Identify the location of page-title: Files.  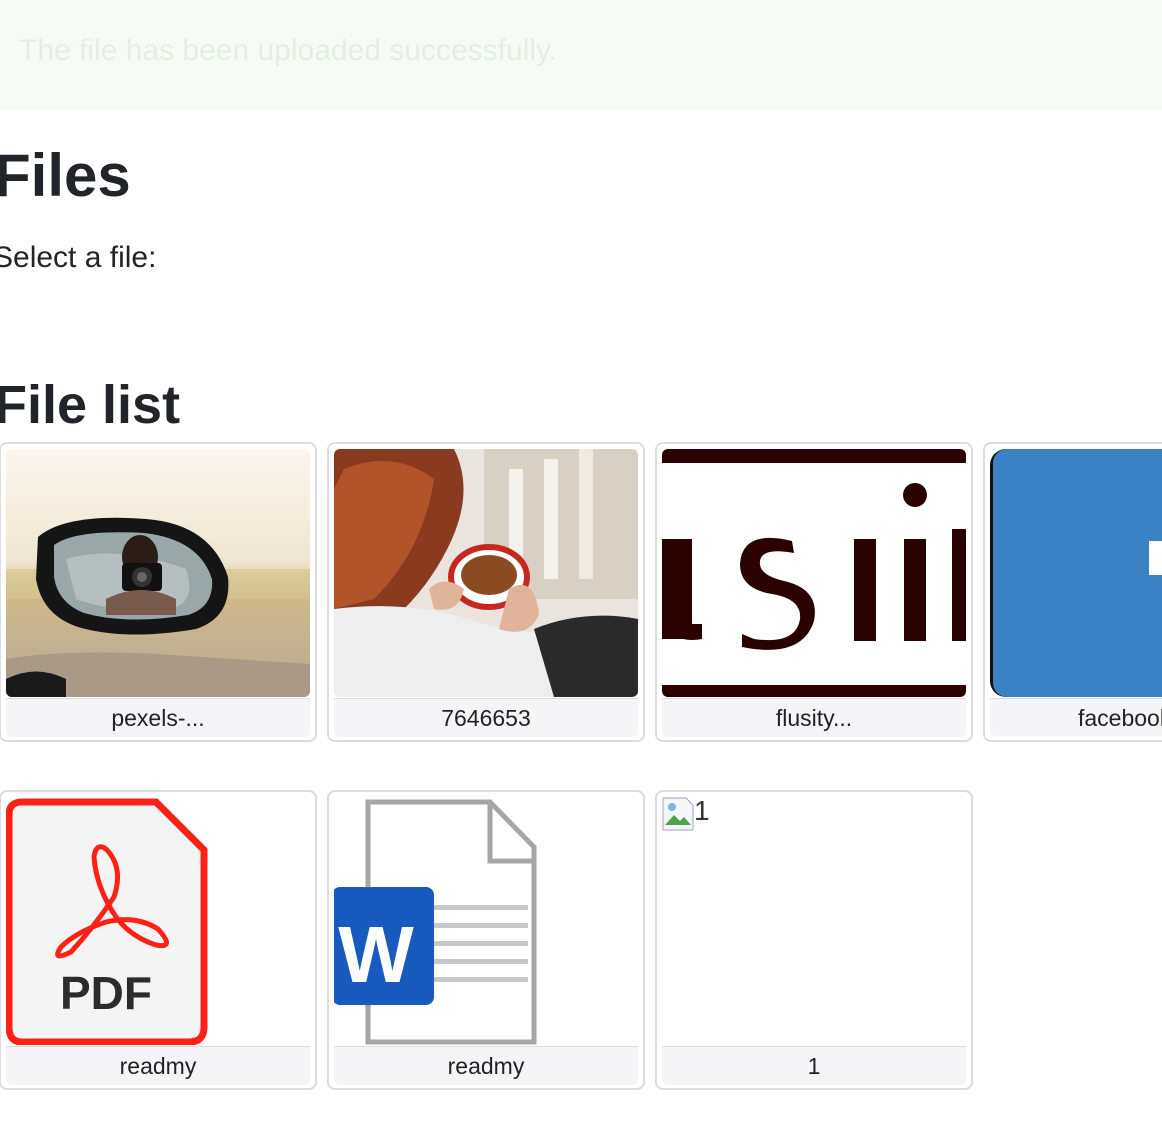
(65, 175).